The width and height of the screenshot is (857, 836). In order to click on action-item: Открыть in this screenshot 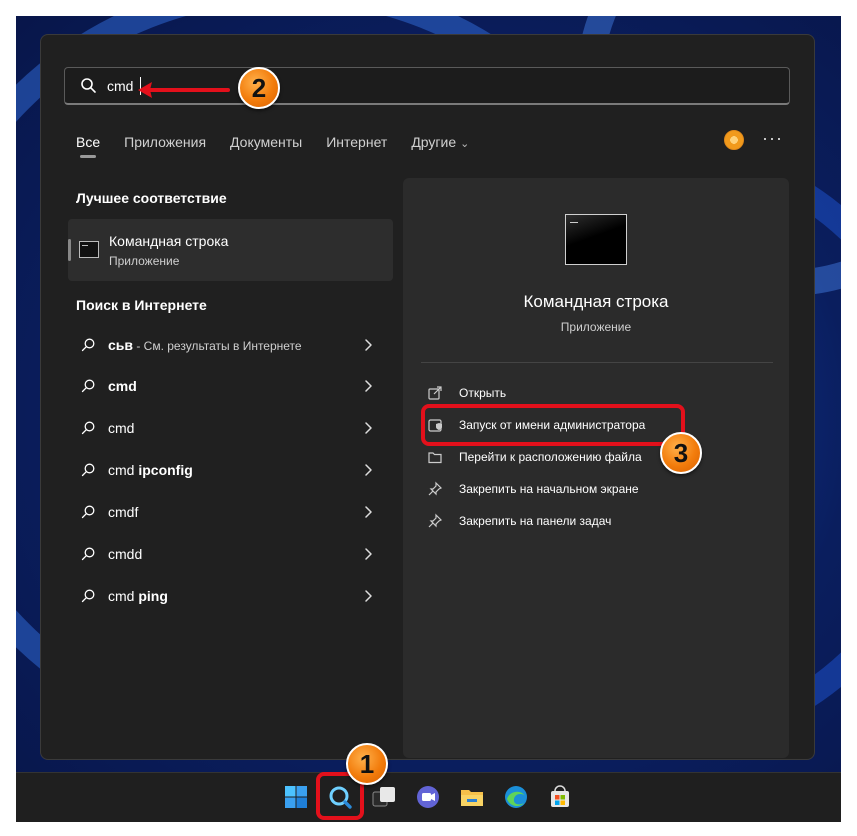, I will do `click(466, 393)`.